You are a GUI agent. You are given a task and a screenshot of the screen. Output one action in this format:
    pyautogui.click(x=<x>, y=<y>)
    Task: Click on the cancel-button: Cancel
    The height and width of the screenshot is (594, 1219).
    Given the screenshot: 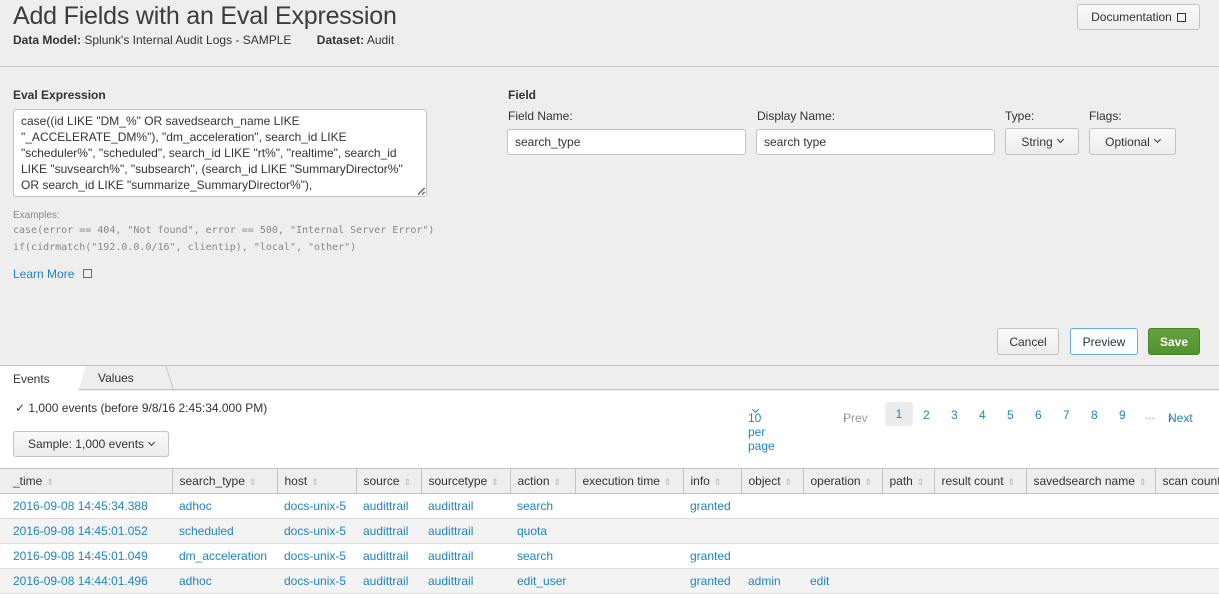 What is the action you would take?
    pyautogui.click(x=1028, y=341)
    